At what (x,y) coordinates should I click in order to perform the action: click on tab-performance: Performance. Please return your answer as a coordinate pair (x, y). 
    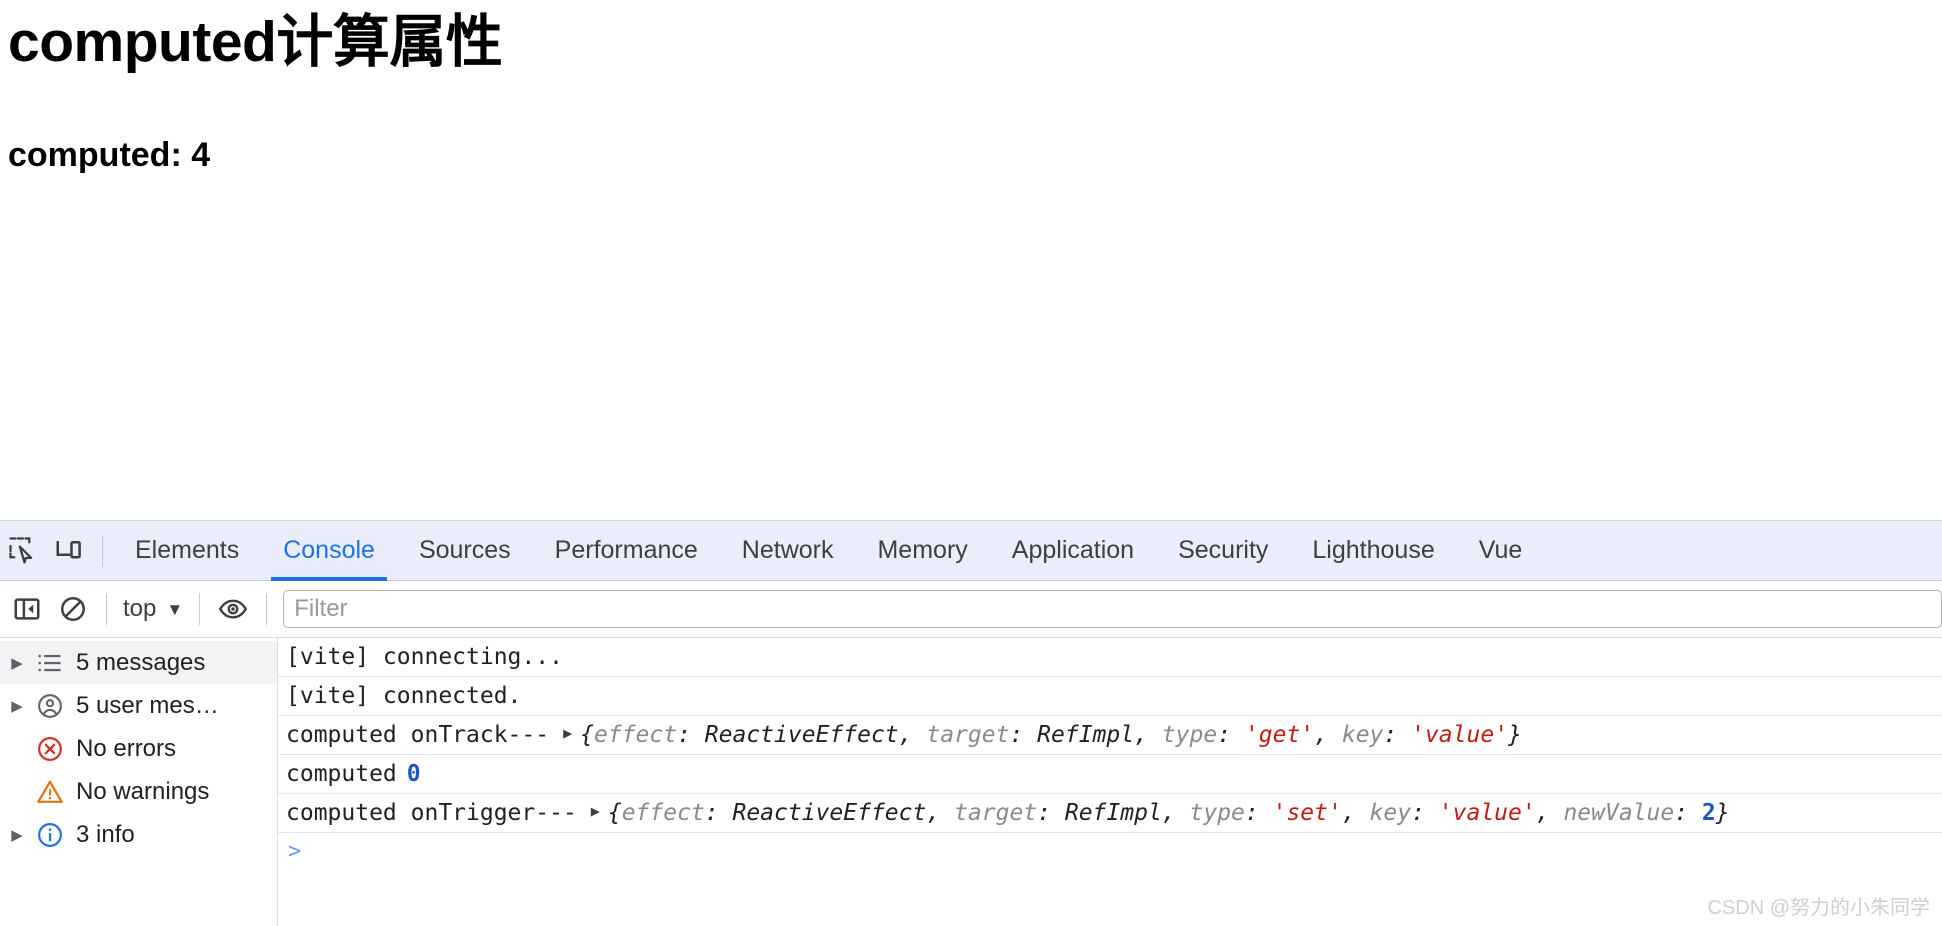
    Looking at the image, I should click on (626, 551).